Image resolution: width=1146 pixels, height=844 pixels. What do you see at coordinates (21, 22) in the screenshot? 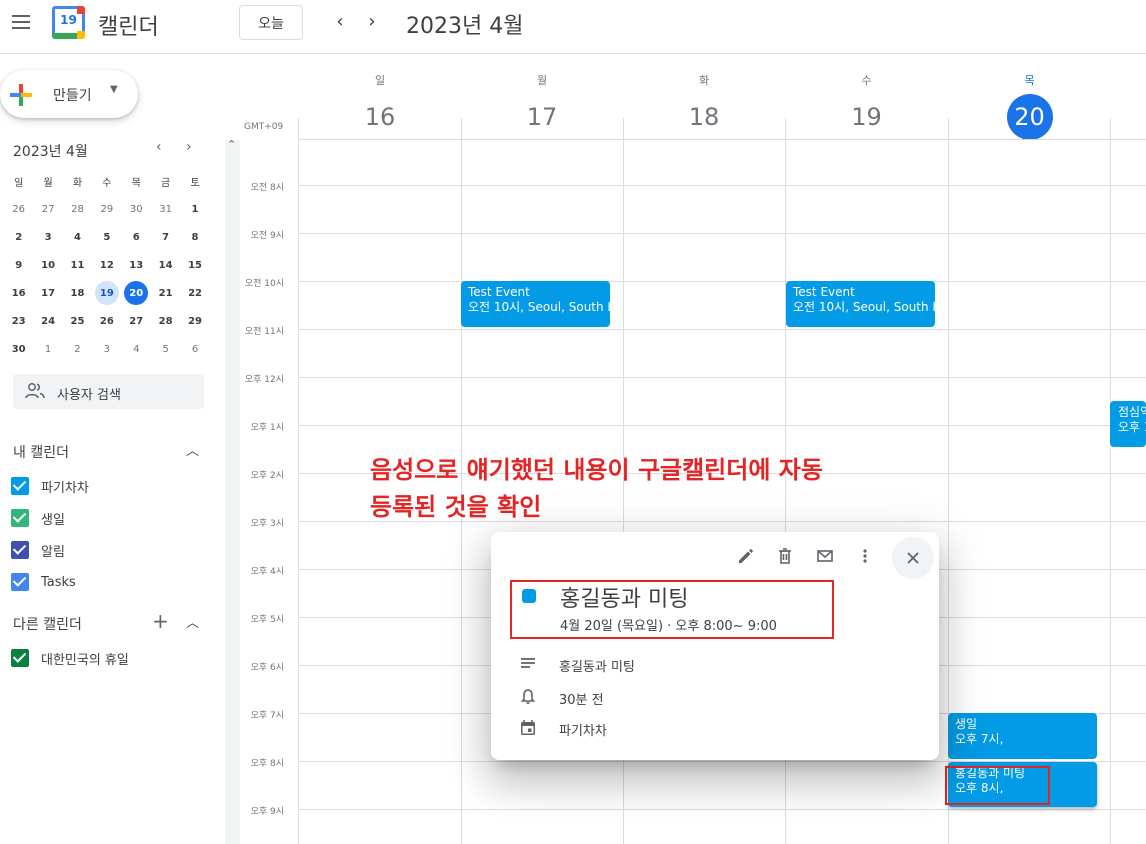
I see `main-menu-icon` at bounding box center [21, 22].